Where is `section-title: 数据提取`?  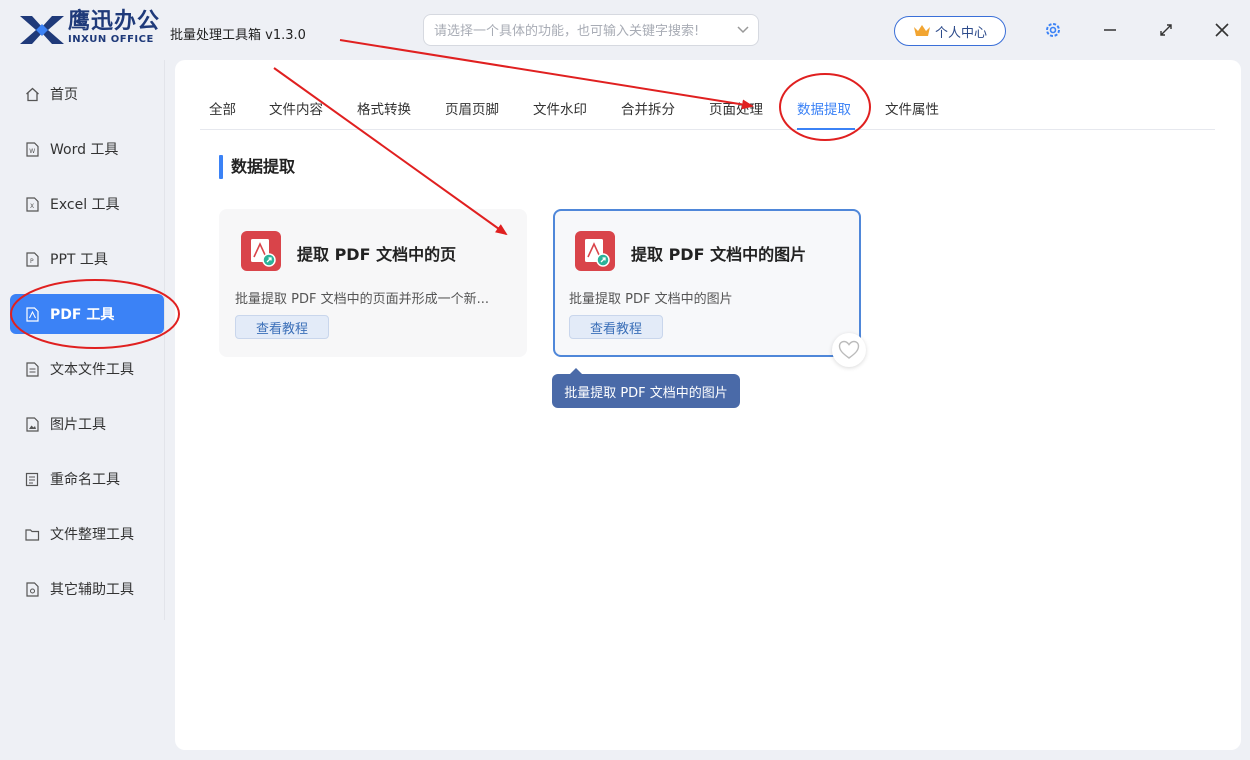 section-title: 数据提取 is located at coordinates (257, 167).